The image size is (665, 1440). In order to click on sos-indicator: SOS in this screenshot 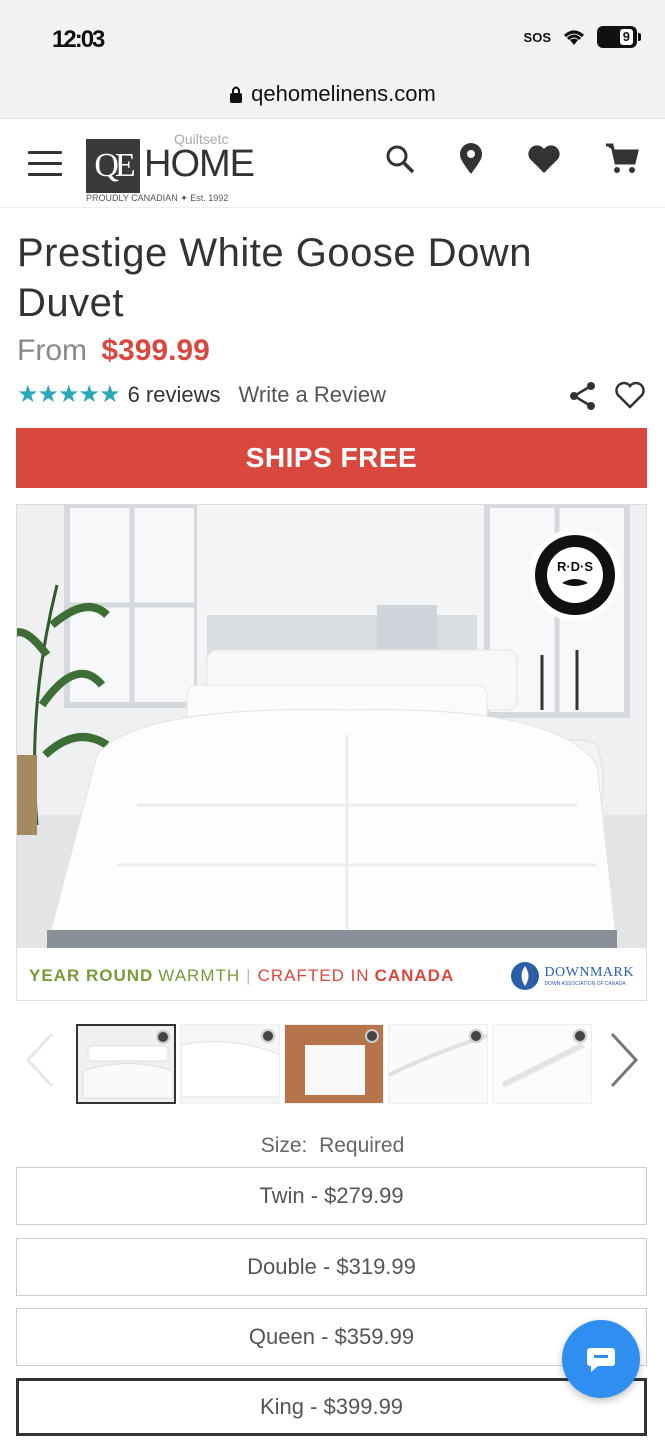, I will do `click(537, 37)`.